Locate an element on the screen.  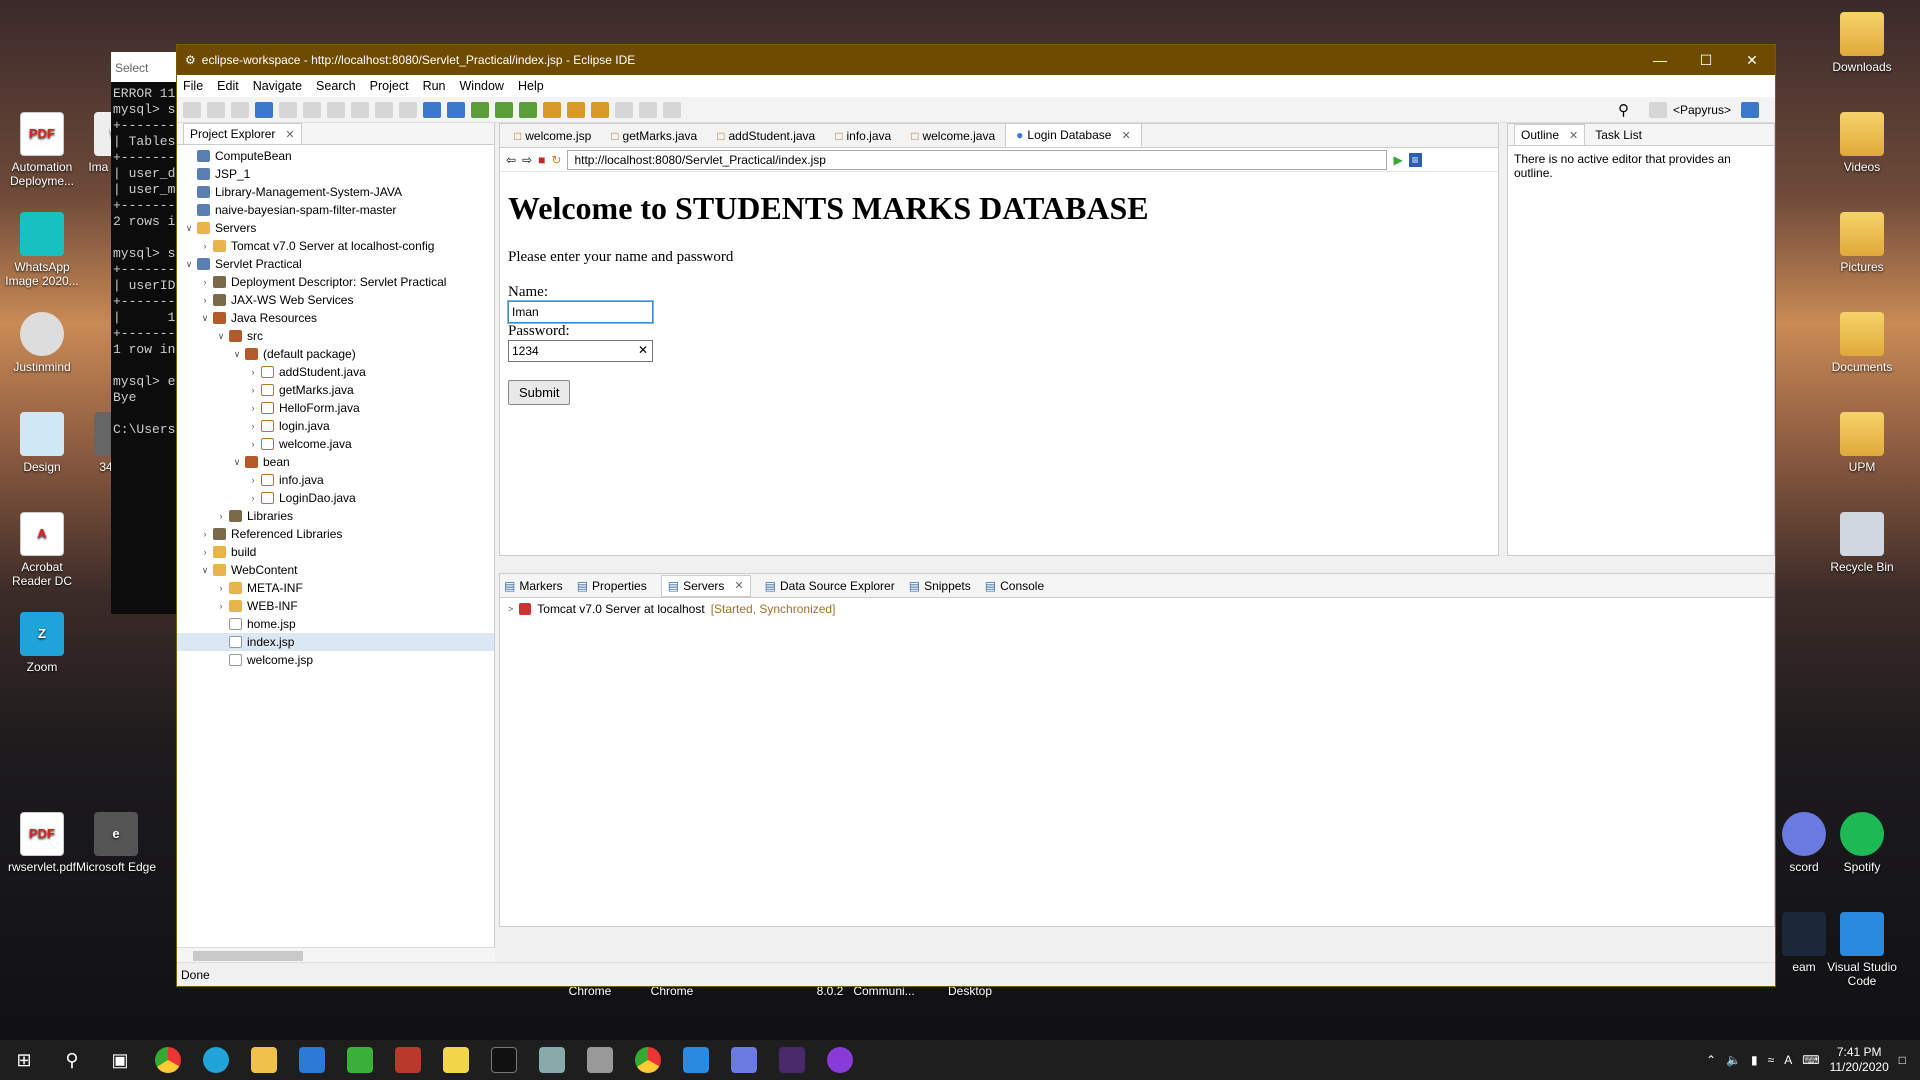
save-icon is located at coordinates (216, 109).